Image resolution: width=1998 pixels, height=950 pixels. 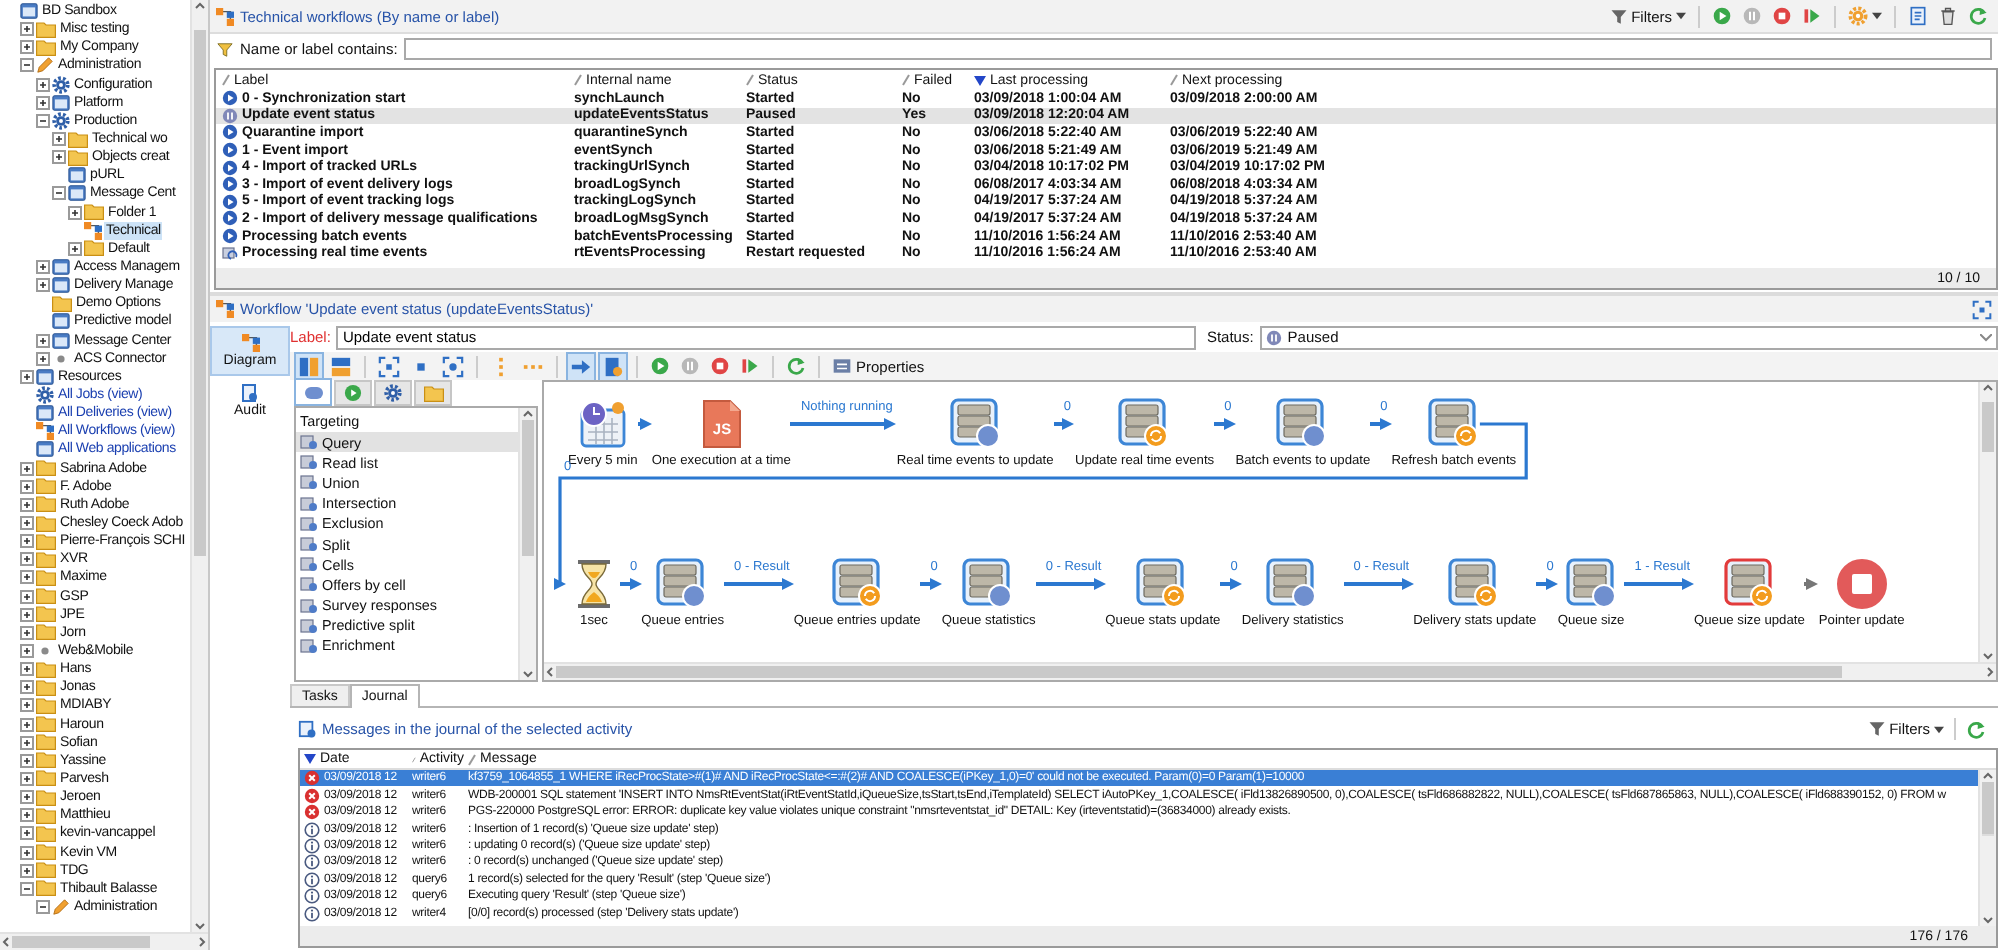 I want to click on calendar-clock-icon, so click(x=602, y=424).